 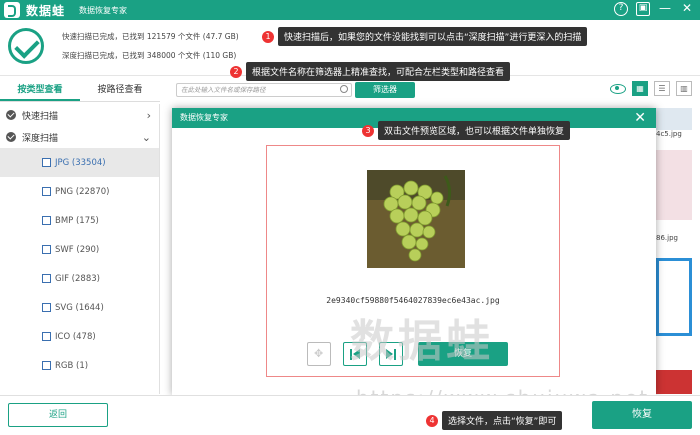 What do you see at coordinates (77, 220) in the screenshot?
I see `tree-item-label: BMP (175)` at bounding box center [77, 220].